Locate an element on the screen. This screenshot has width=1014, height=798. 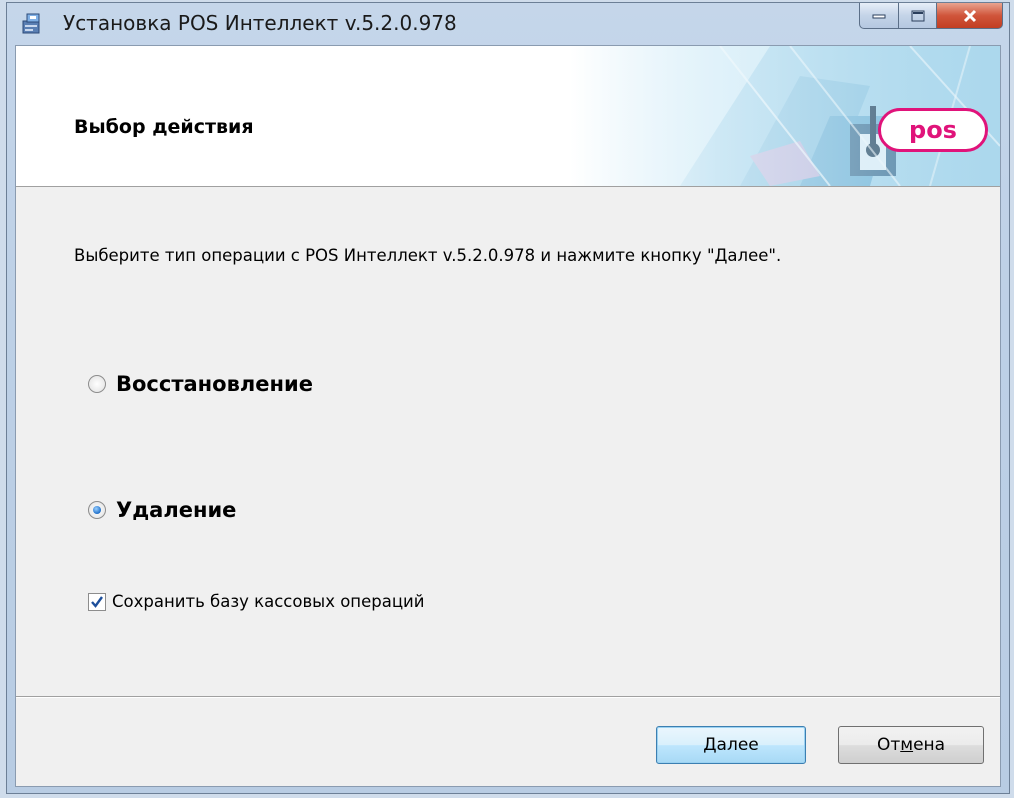
footer-divider is located at coordinates (508, 697).